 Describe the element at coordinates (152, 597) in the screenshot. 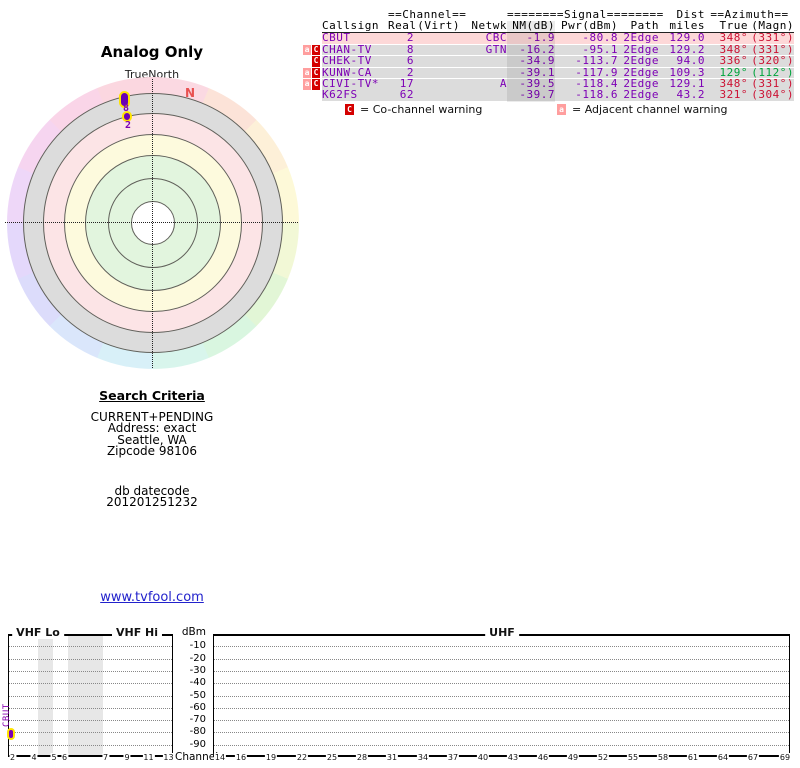

I see `tvfool-link: www.tvfool.com` at that location.